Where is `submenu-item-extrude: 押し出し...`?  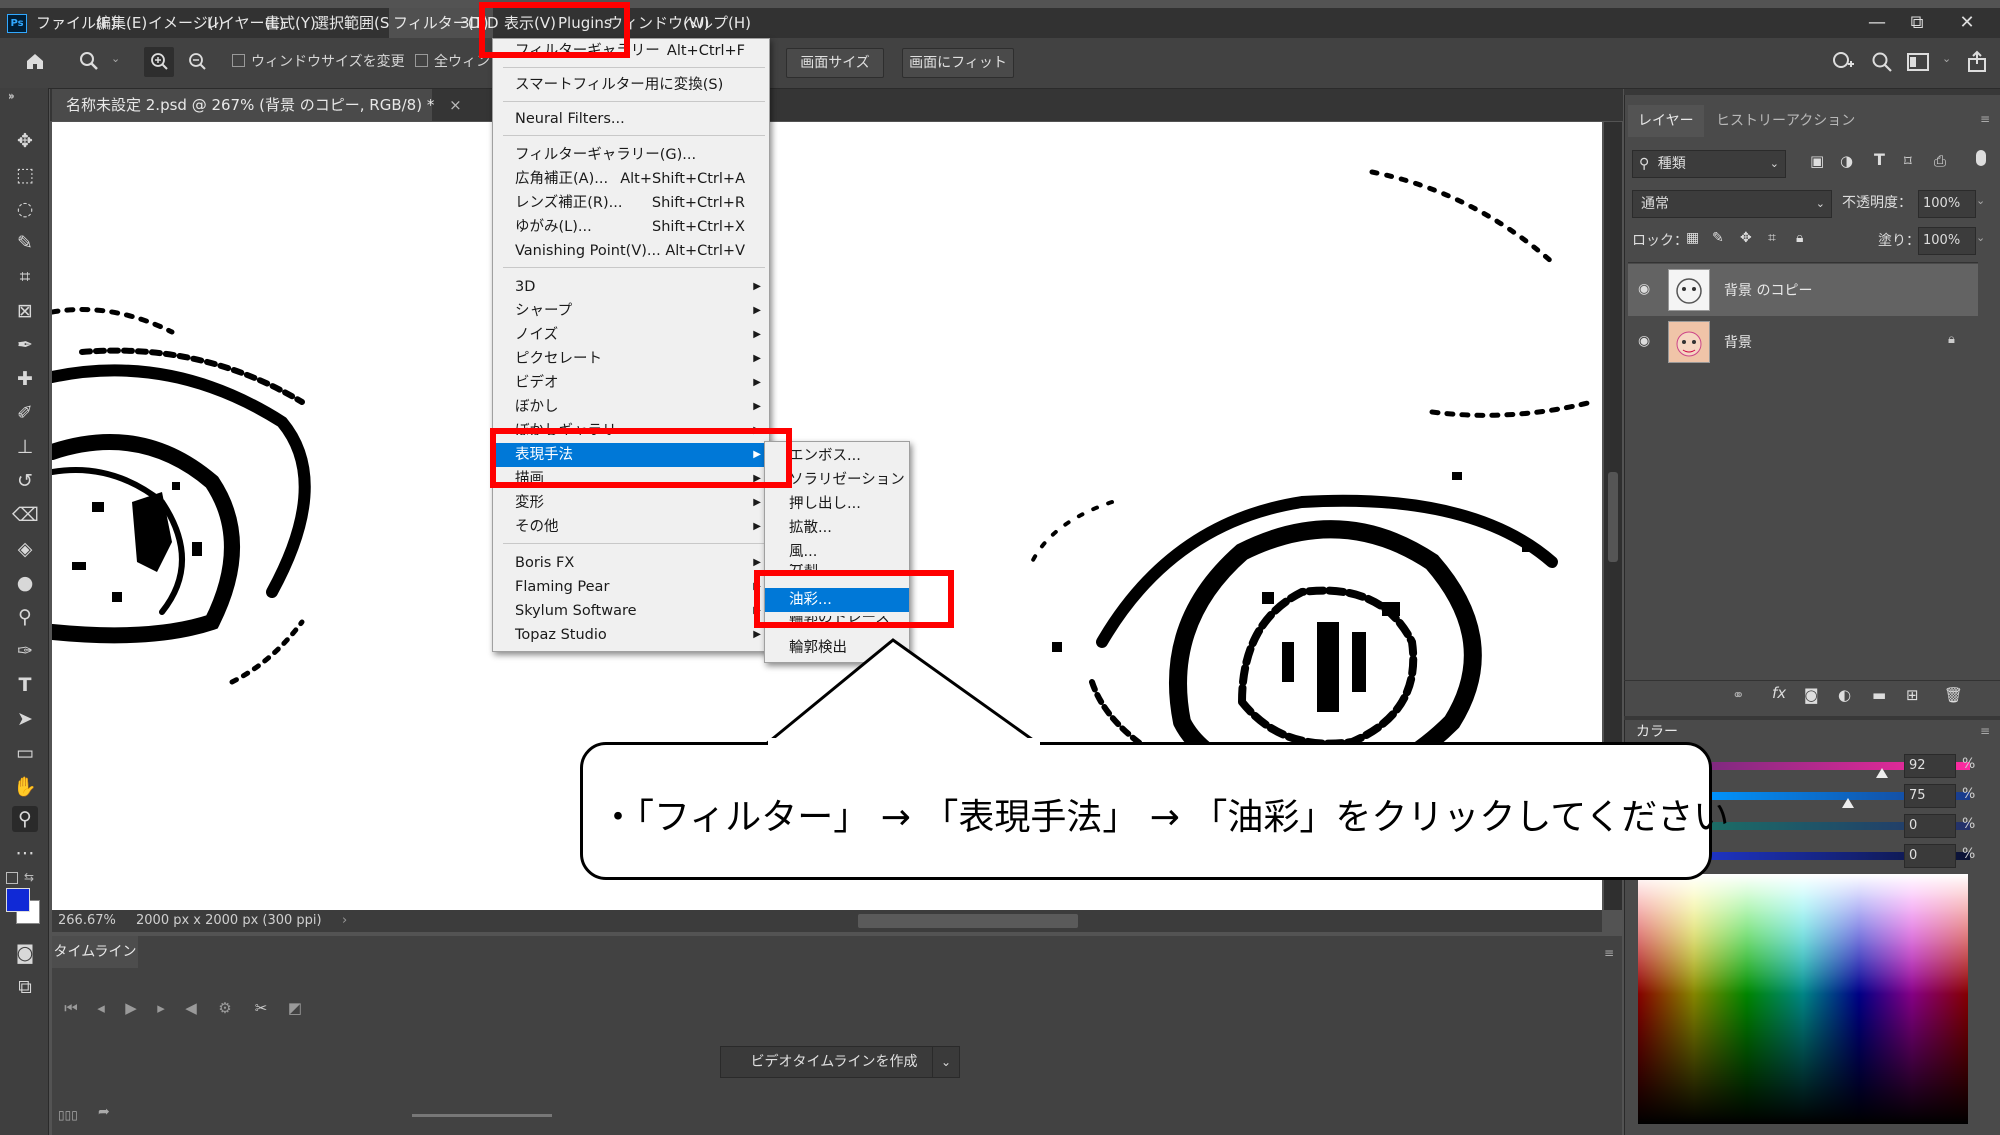 submenu-item-extrude: 押し出し... is located at coordinates (837, 504).